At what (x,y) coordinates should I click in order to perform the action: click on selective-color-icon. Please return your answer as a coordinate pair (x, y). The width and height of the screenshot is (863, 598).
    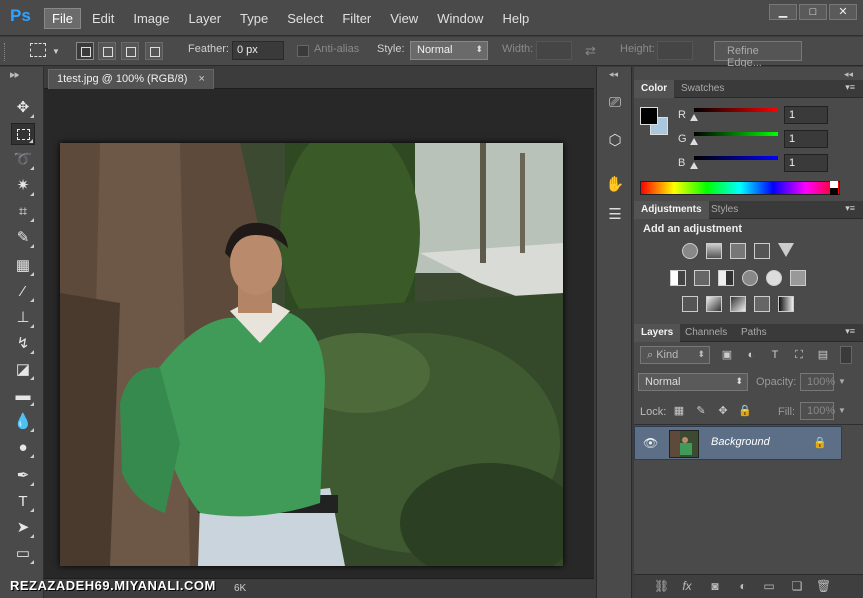
    Looking at the image, I should click on (762, 304).